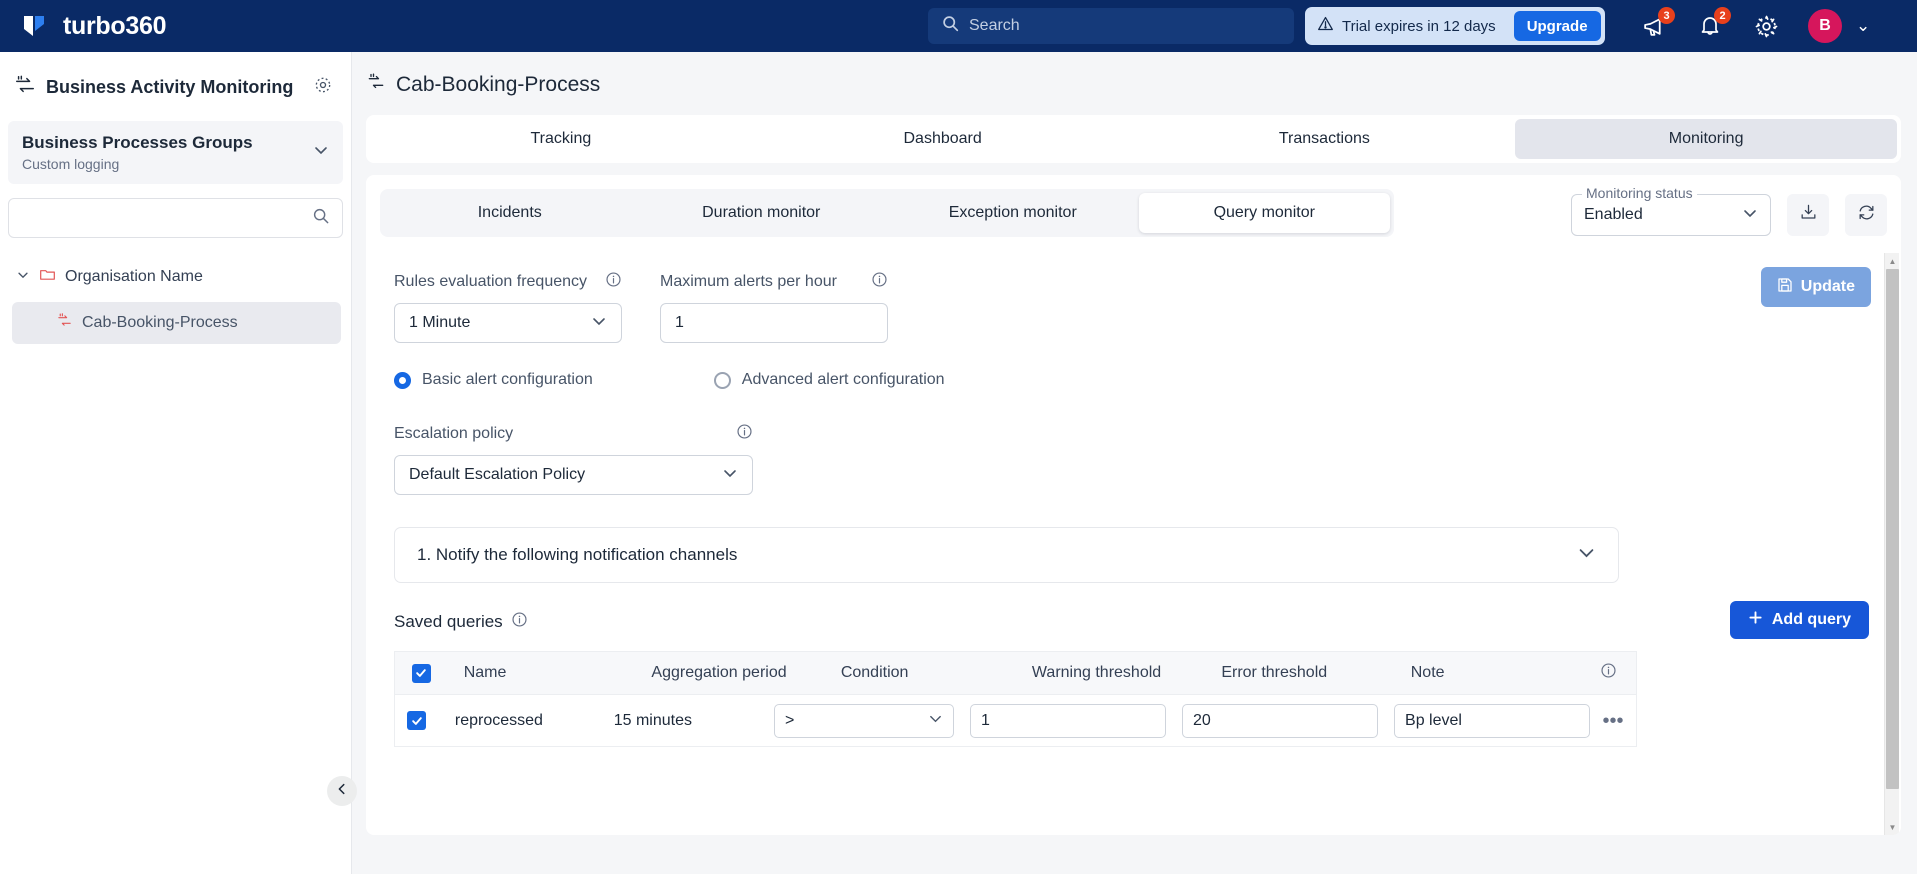 The width and height of the screenshot is (1917, 874). I want to click on cell-note: Bp level, so click(1484, 720).